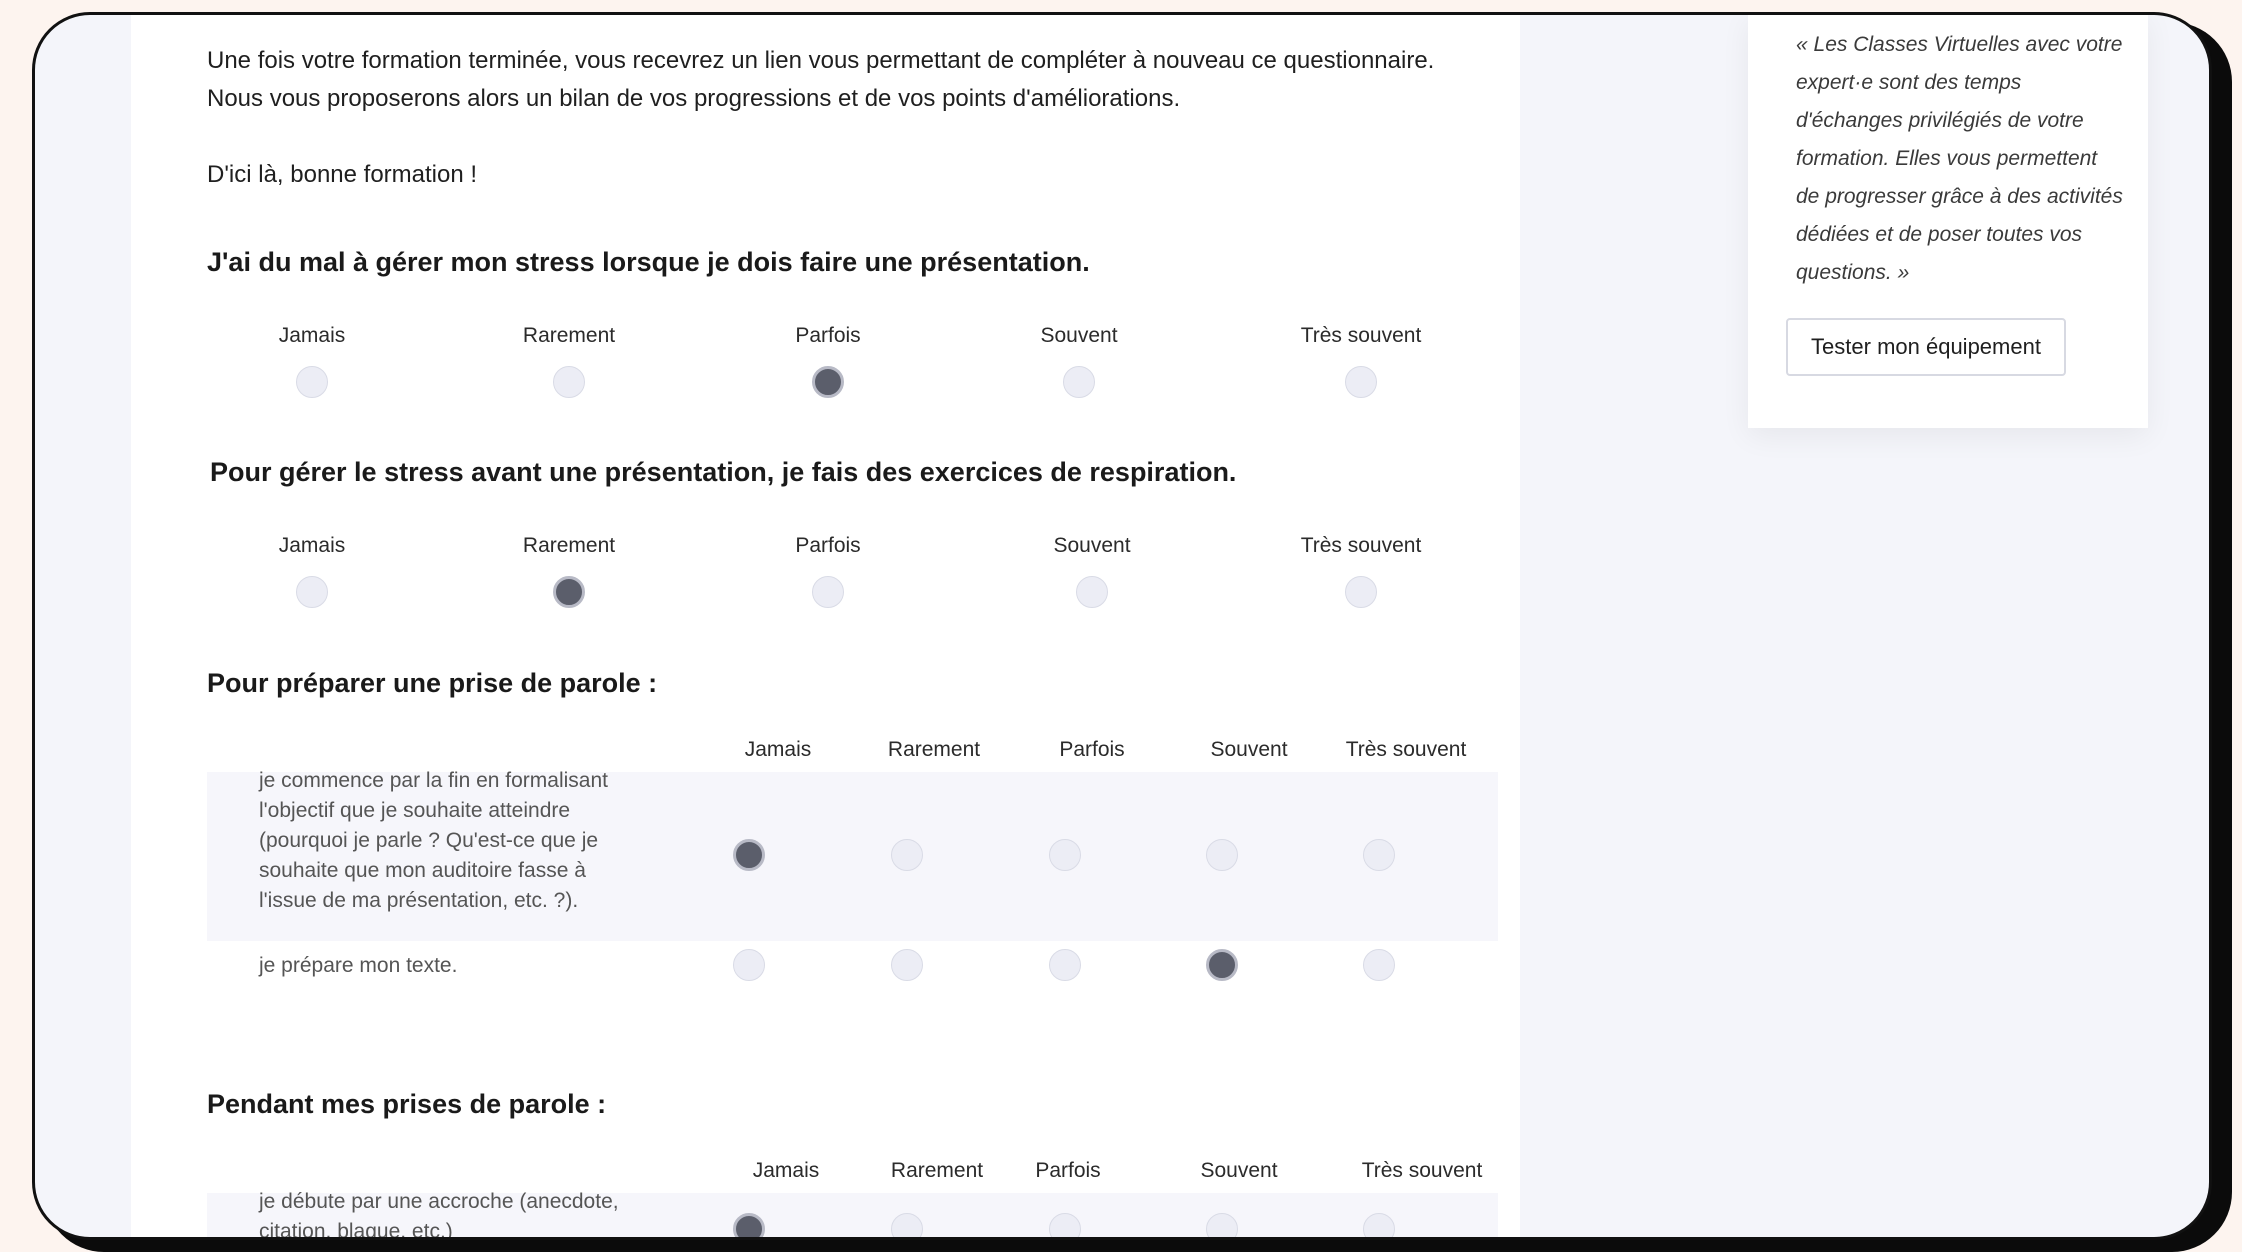 This screenshot has height=1252, width=2242. Describe the element at coordinates (1092, 592) in the screenshot. I see `q2-radio-souvent` at that location.